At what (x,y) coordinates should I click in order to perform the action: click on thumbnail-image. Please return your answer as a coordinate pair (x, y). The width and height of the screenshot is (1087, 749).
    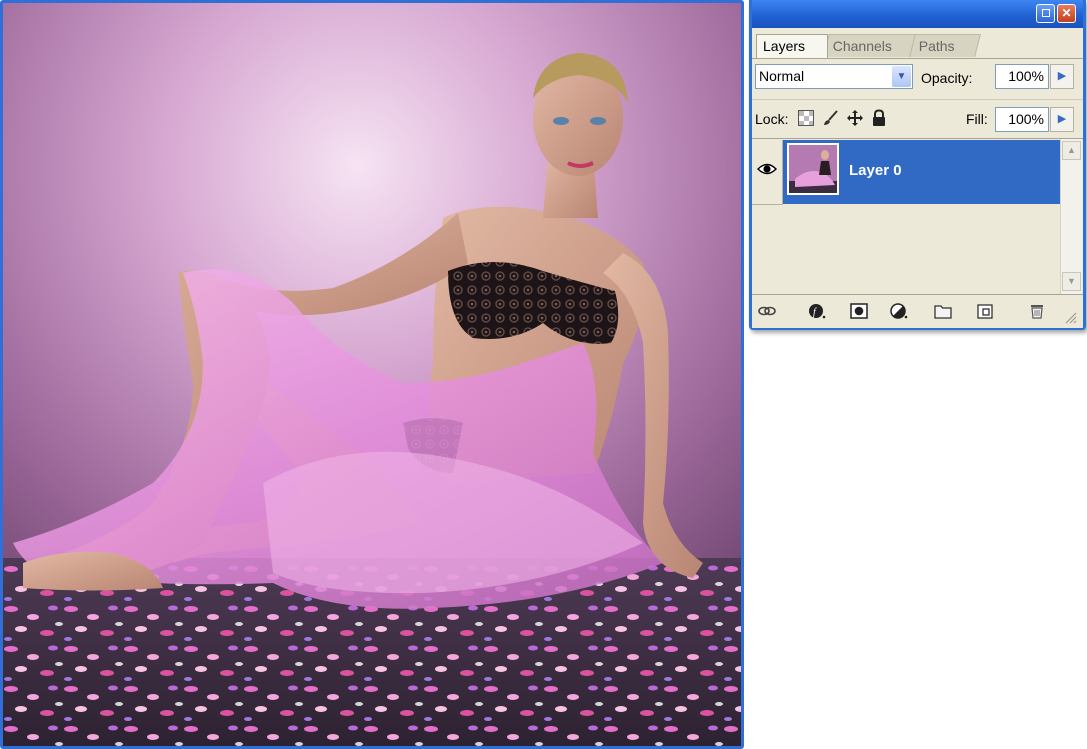
    Looking at the image, I should click on (813, 169).